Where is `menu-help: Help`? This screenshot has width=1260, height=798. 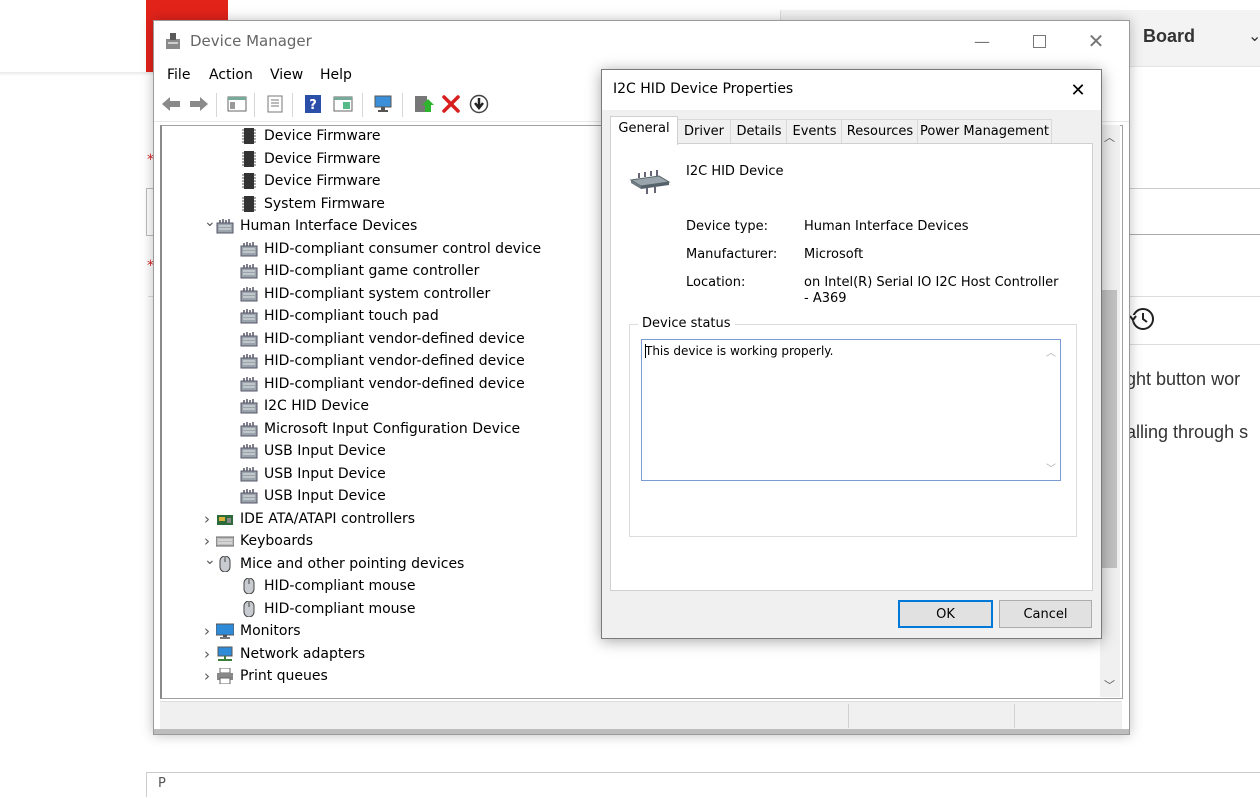
menu-help: Help is located at coordinates (336, 75).